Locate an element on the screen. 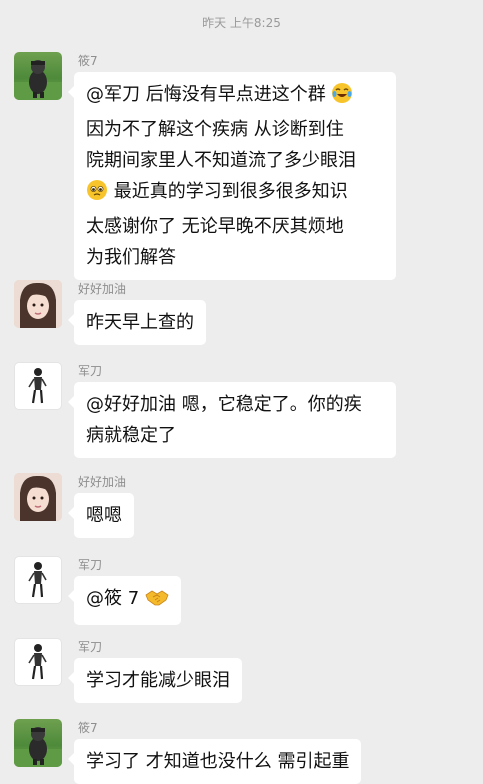 Image resolution: width=483 pixels, height=784 pixels. message-bubble: 学习了 才知道也没什么 需引起重 is located at coordinates (214, 761).